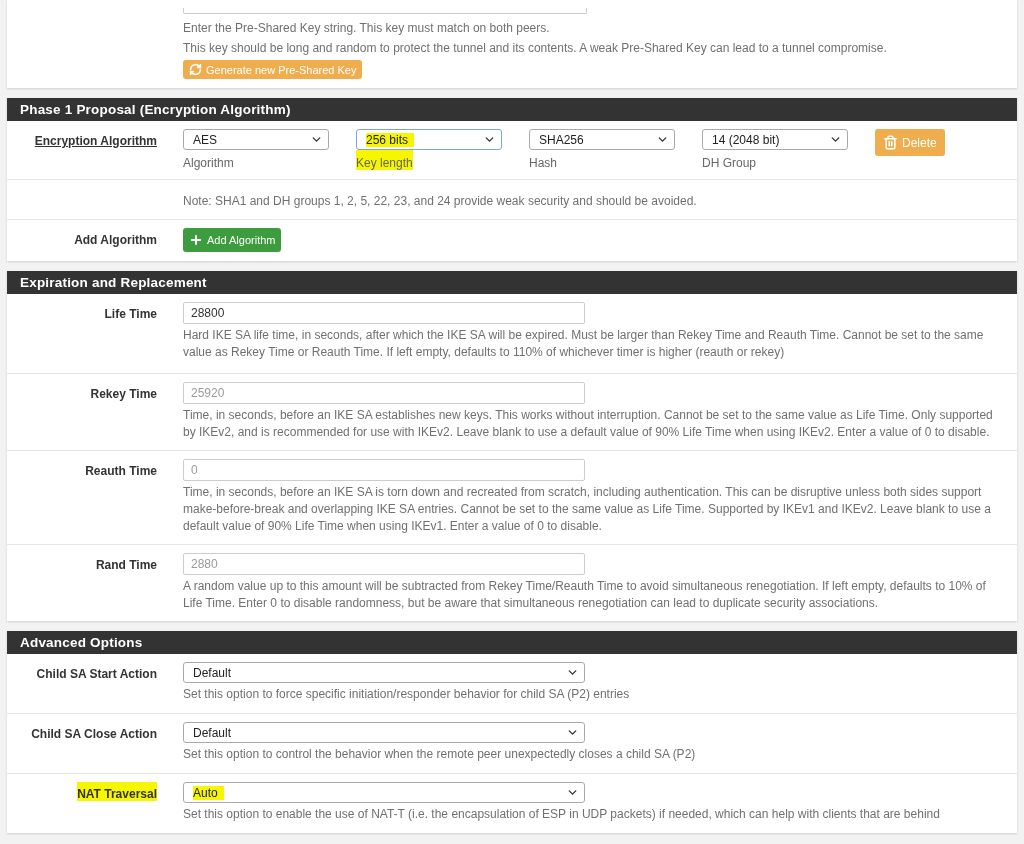  What do you see at coordinates (562, 814) in the screenshot?
I see `help-text: Set this option to enable the use of NAT-T (i.e. the encapsulation of ESP in UDP packets) if needed, which can help with clients that are behind` at bounding box center [562, 814].